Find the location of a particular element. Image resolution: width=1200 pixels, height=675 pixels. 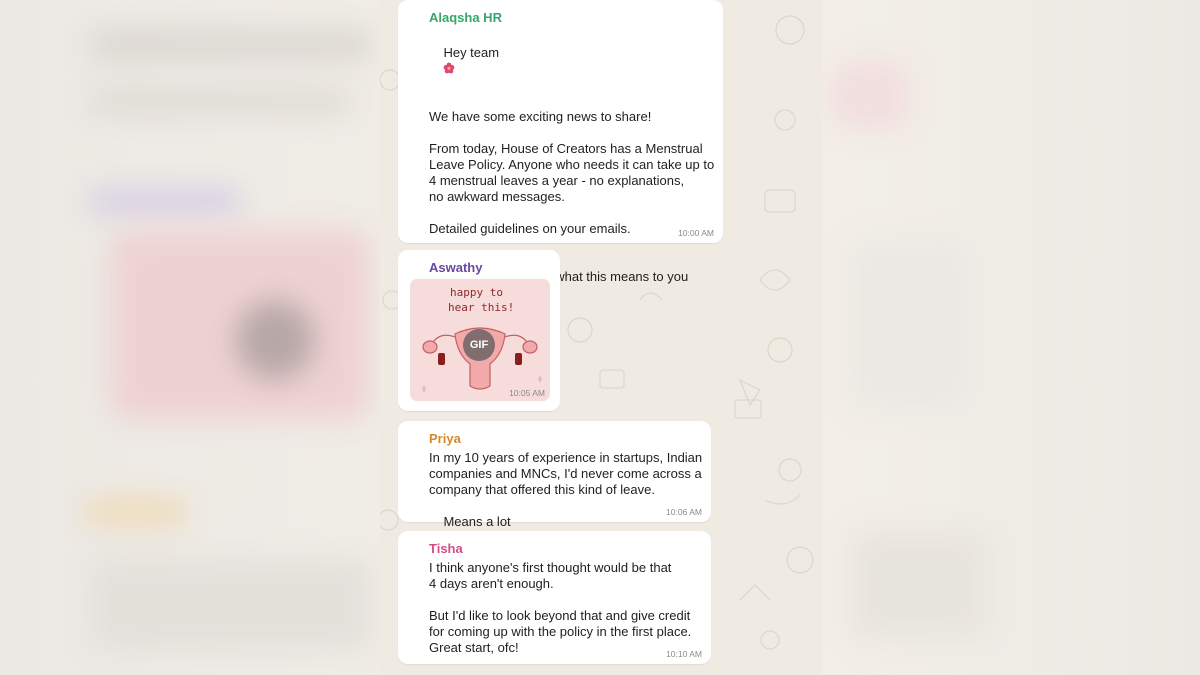

message-timestamp: 10:05 AM is located at coordinates (527, 393).